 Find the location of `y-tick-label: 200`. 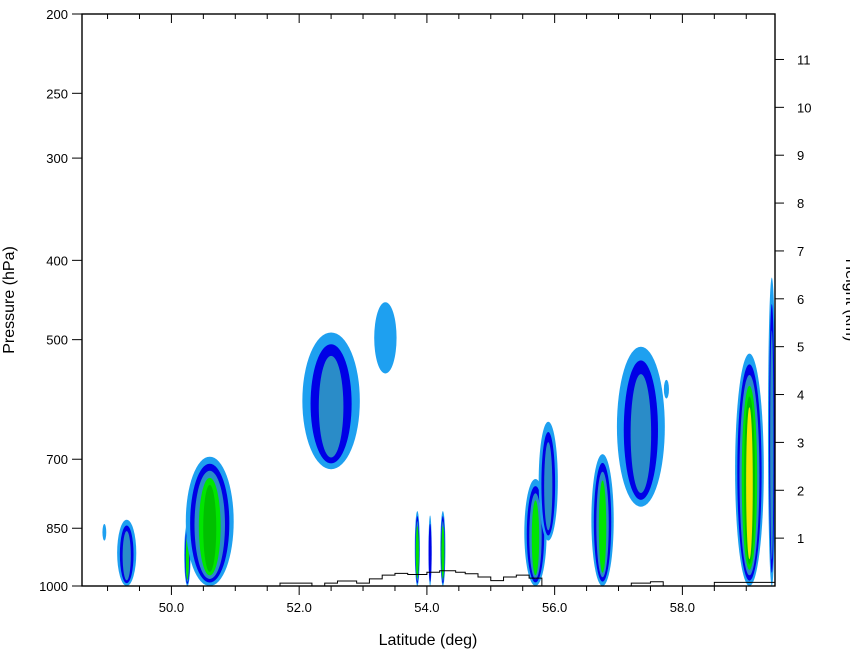

y-tick-label: 200 is located at coordinates (57, 14).